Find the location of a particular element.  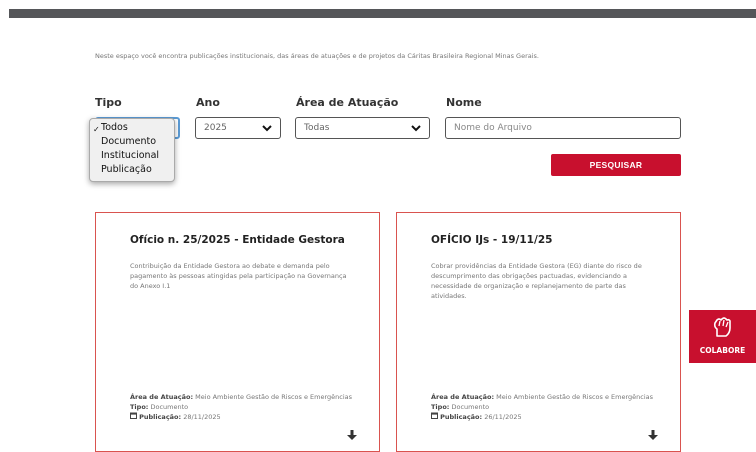

card-title: OFÍCIO IJs - 19/11/25 is located at coordinates (491, 240).